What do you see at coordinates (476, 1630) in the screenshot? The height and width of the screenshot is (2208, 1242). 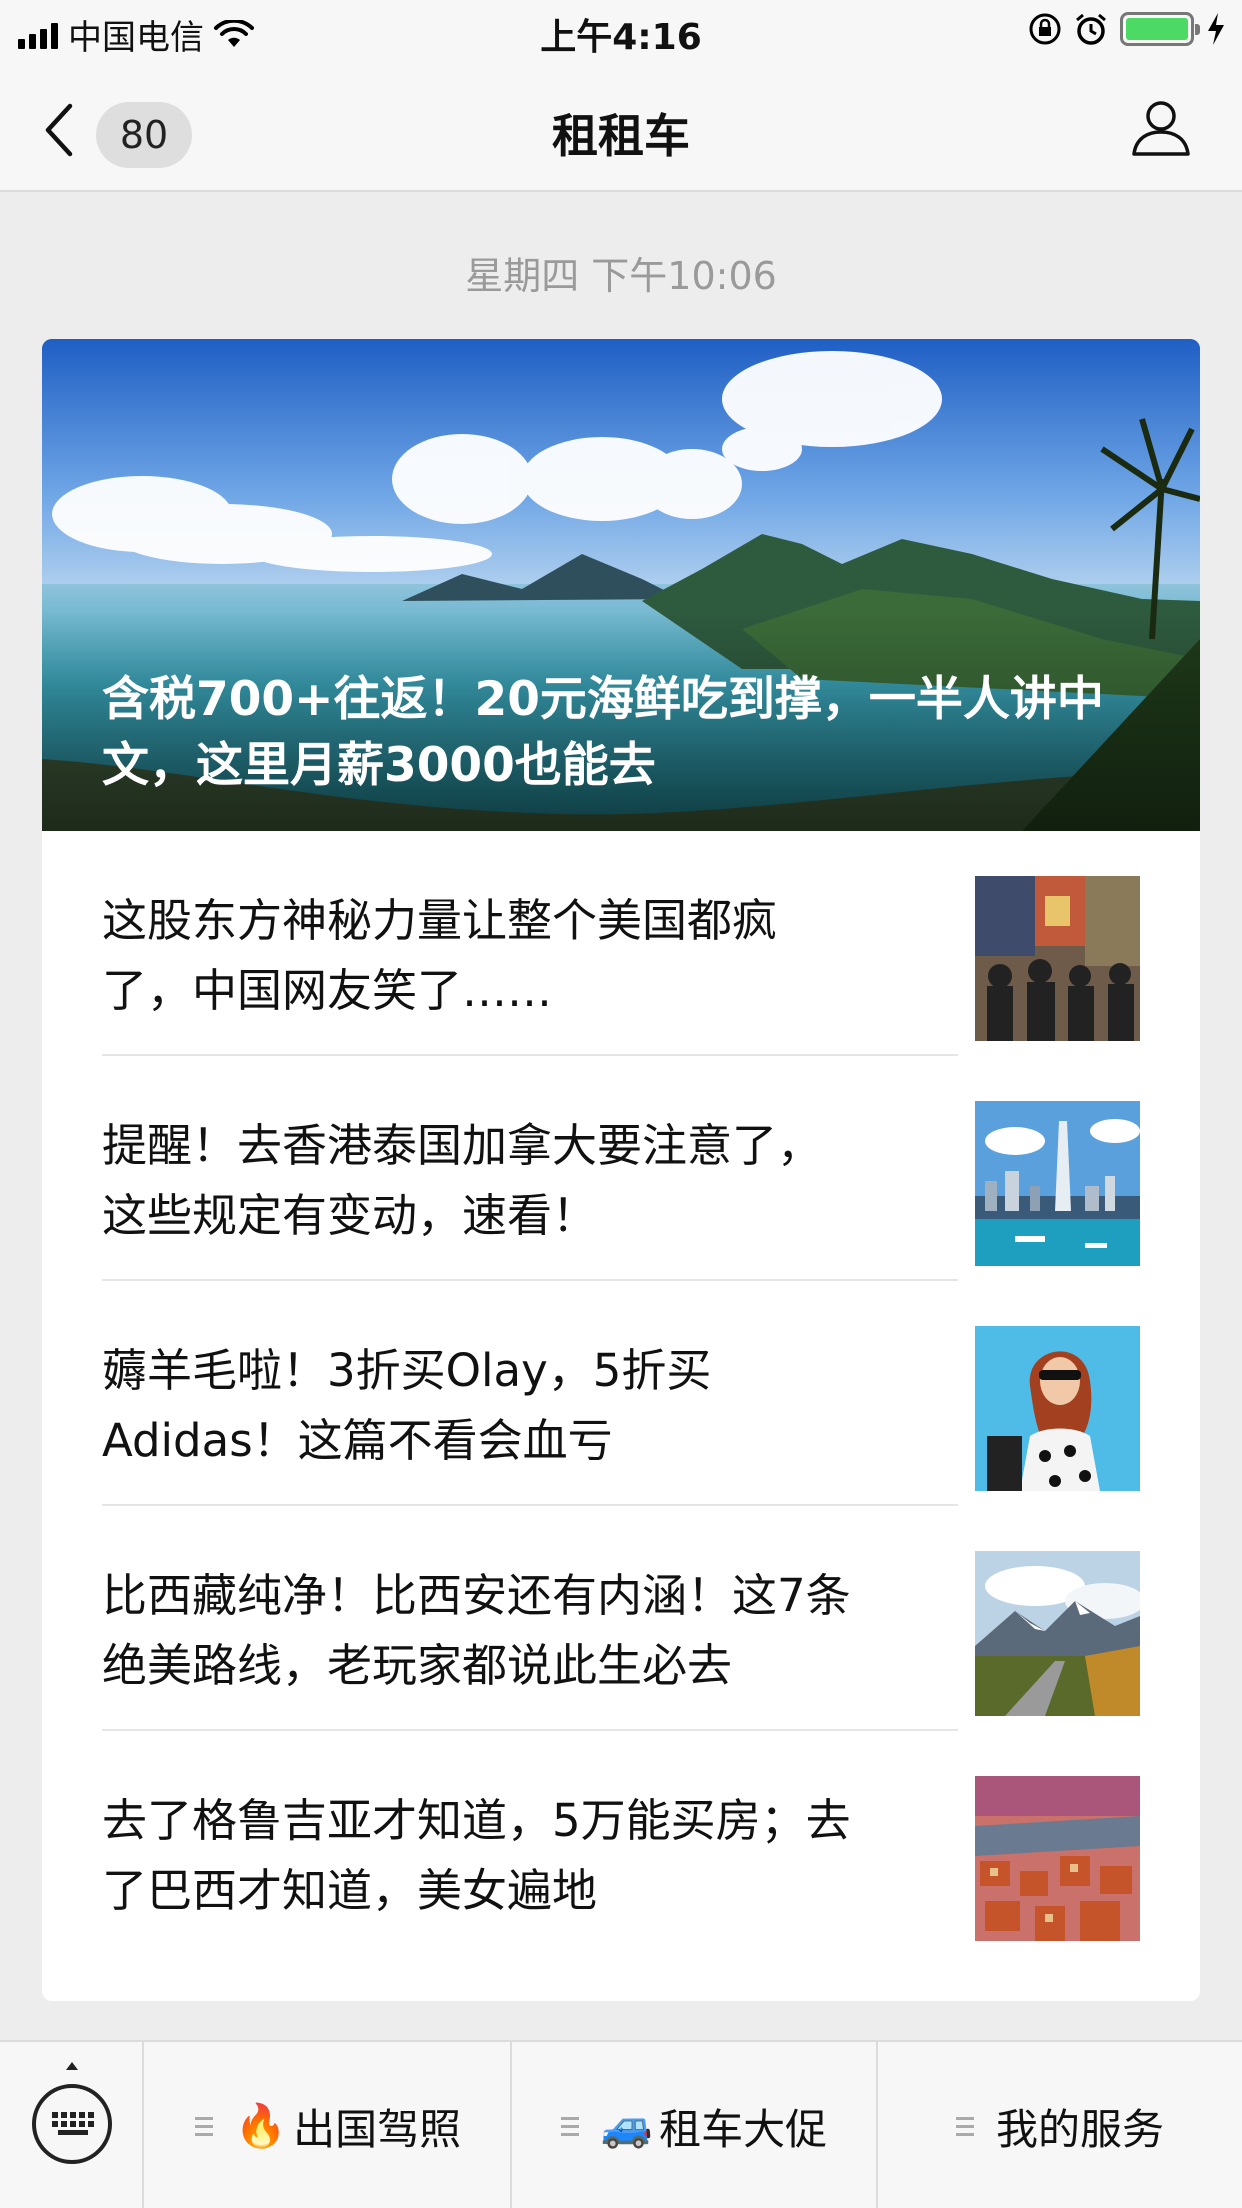 I see `article-title: 比西藏纯净！比西安还有内涵！这7条绝美路线，老玩家都说此生必去` at bounding box center [476, 1630].